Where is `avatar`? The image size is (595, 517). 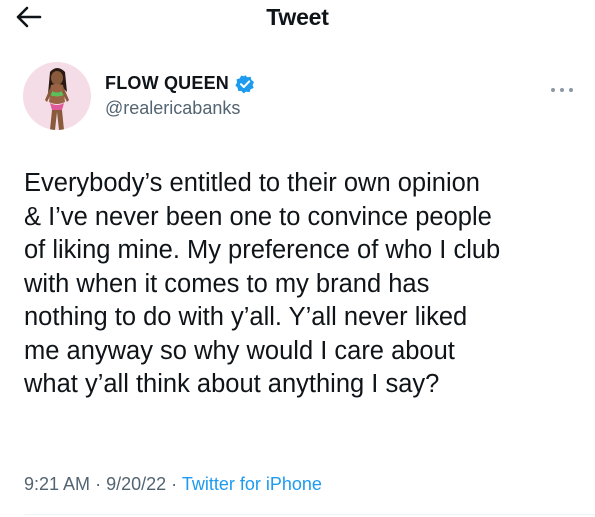 avatar is located at coordinates (57, 96).